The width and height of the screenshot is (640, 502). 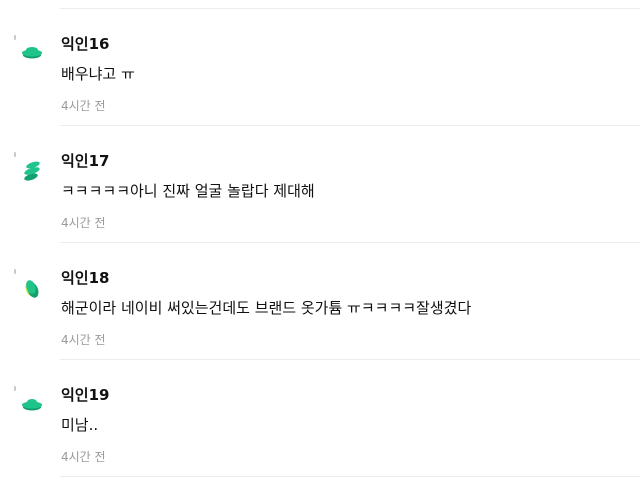 I want to click on comment-text: 미남.., so click(x=80, y=425).